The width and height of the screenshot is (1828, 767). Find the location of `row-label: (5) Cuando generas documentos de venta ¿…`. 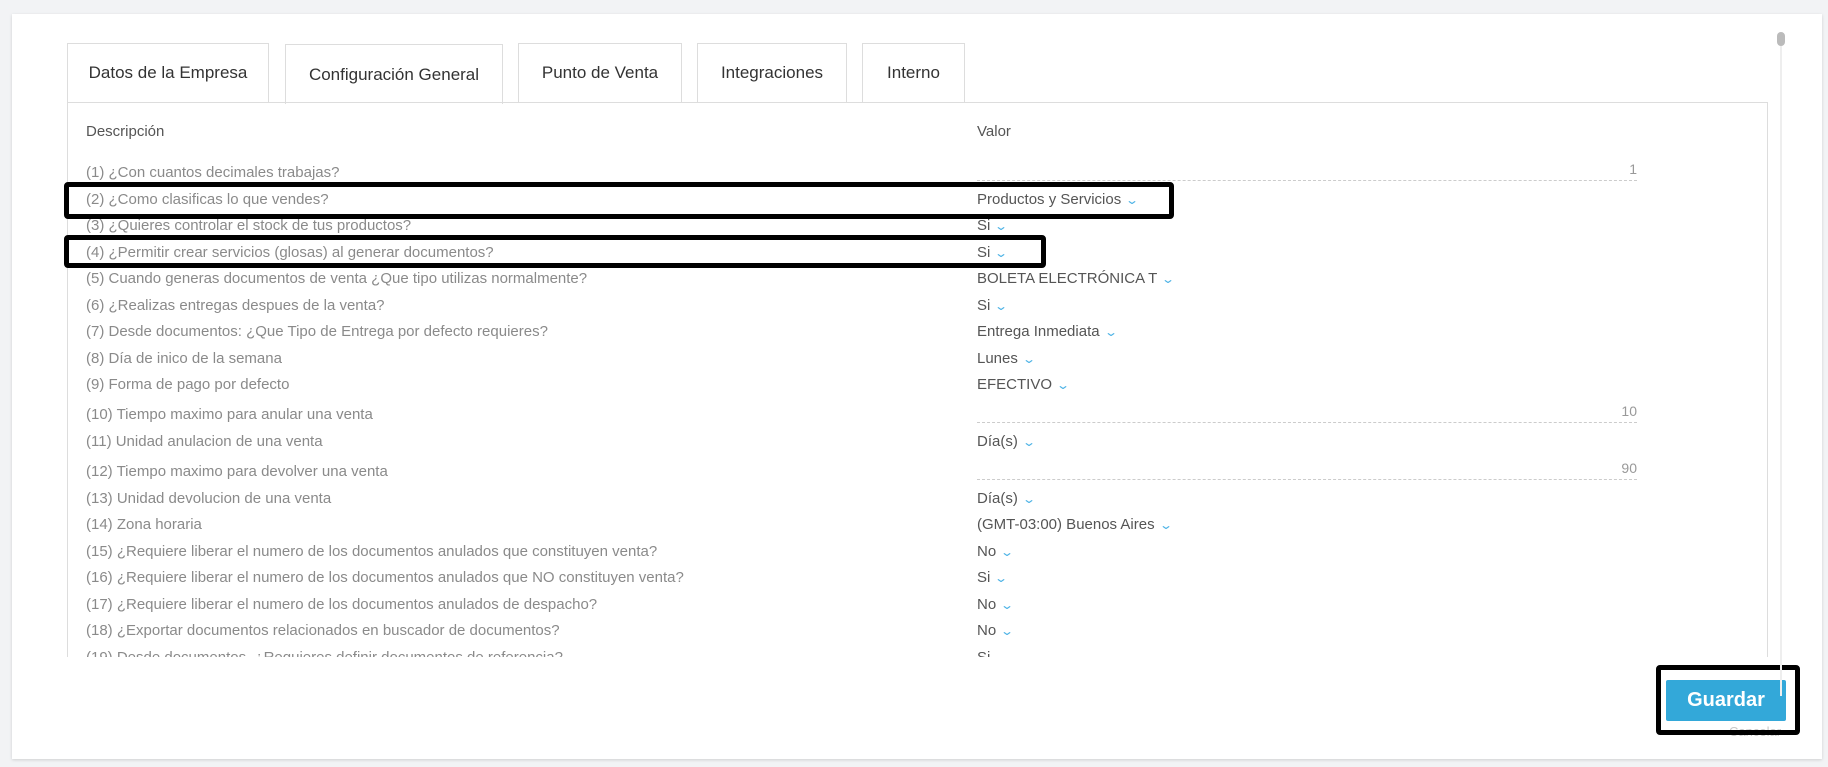

row-label: (5) Cuando generas documentos de venta ¿… is located at coordinates (337, 278).